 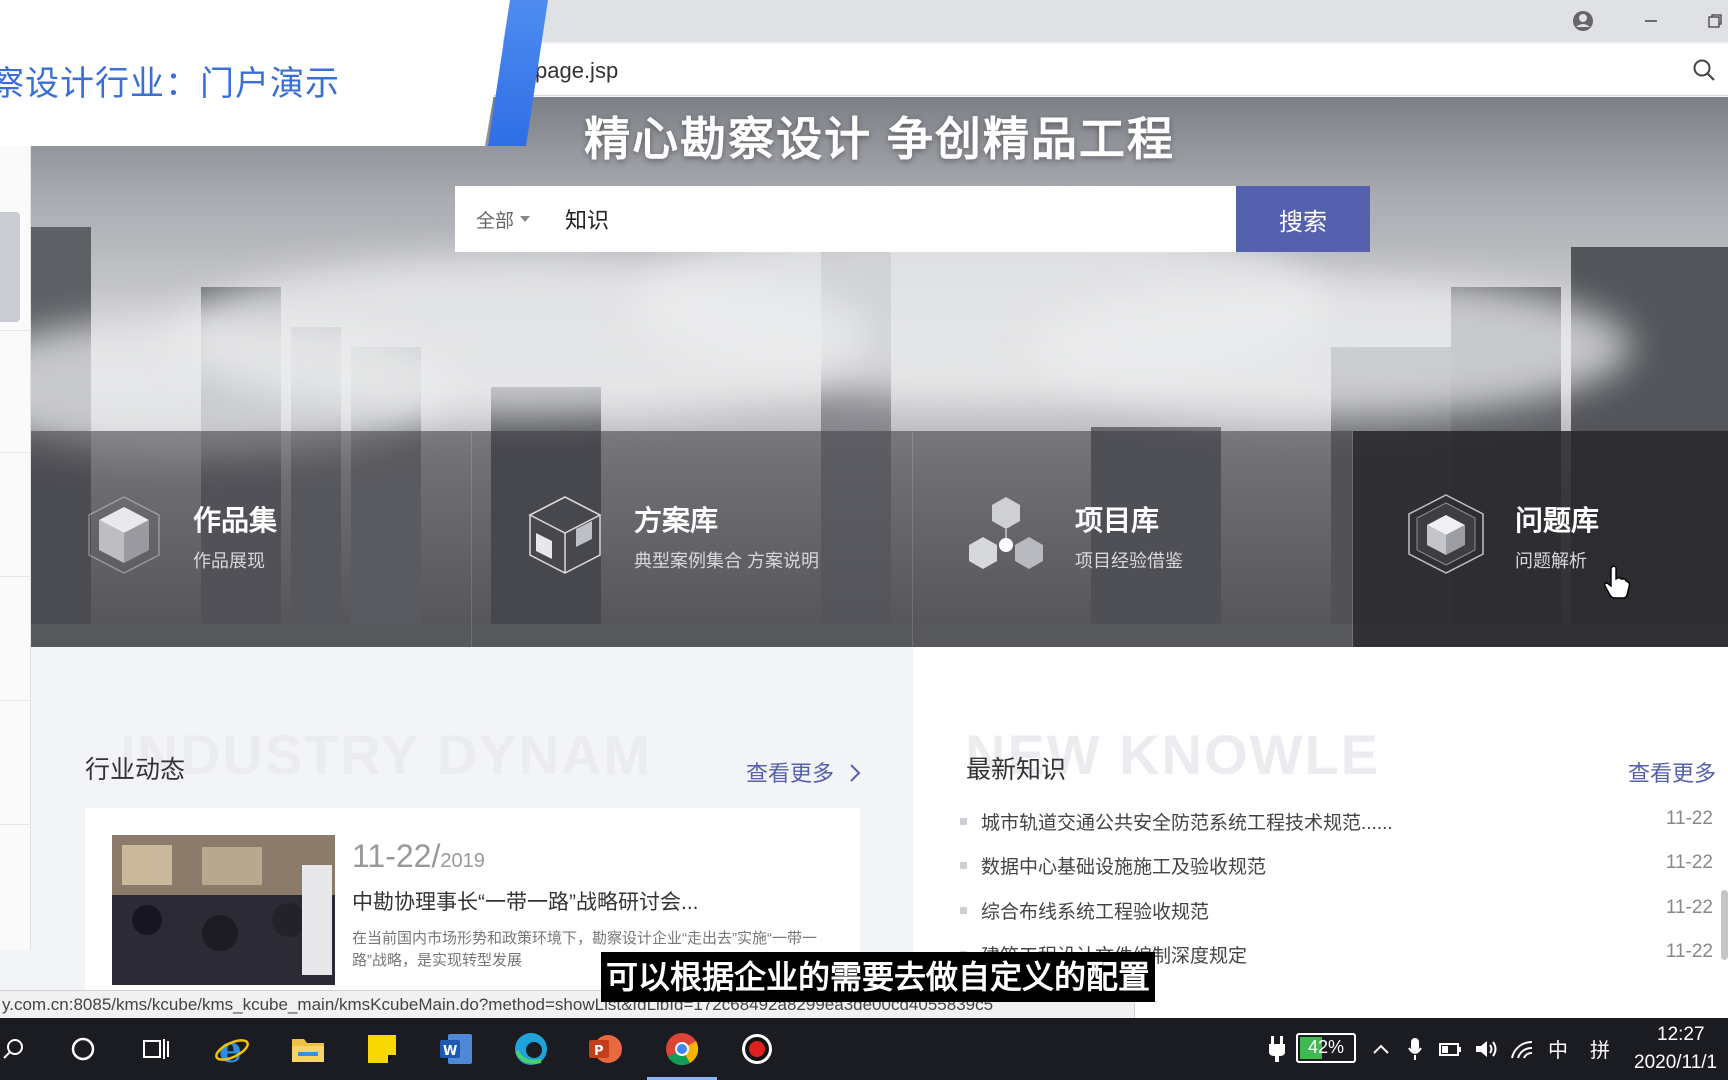 I want to click on news-year: 2019, so click(x=462, y=861).